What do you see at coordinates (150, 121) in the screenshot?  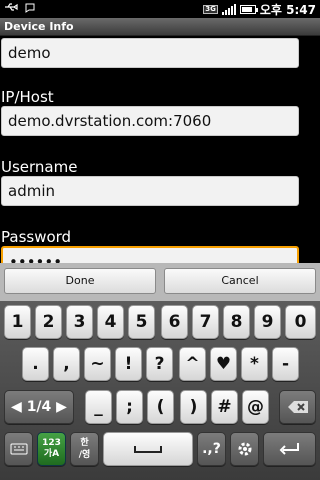 I see `ip-host-input: demo.dvrstation.com:7060` at bounding box center [150, 121].